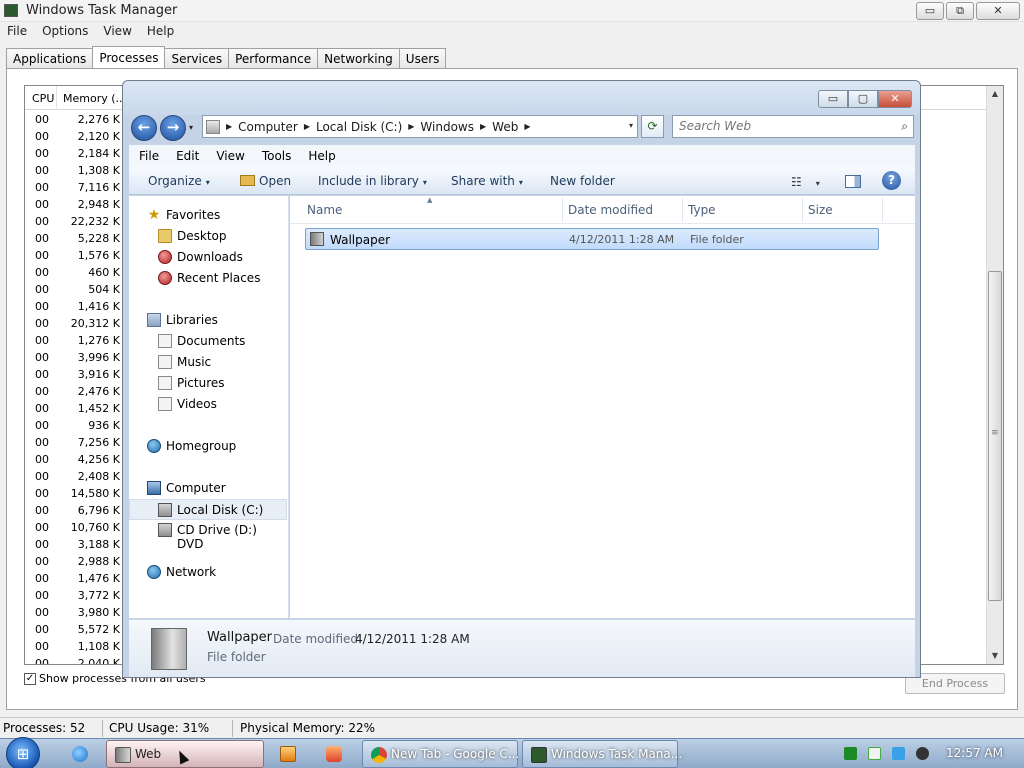 Image resolution: width=1024 pixels, height=768 pixels. Describe the element at coordinates (165, 530) in the screenshot. I see `dvd-drive-icon` at that location.